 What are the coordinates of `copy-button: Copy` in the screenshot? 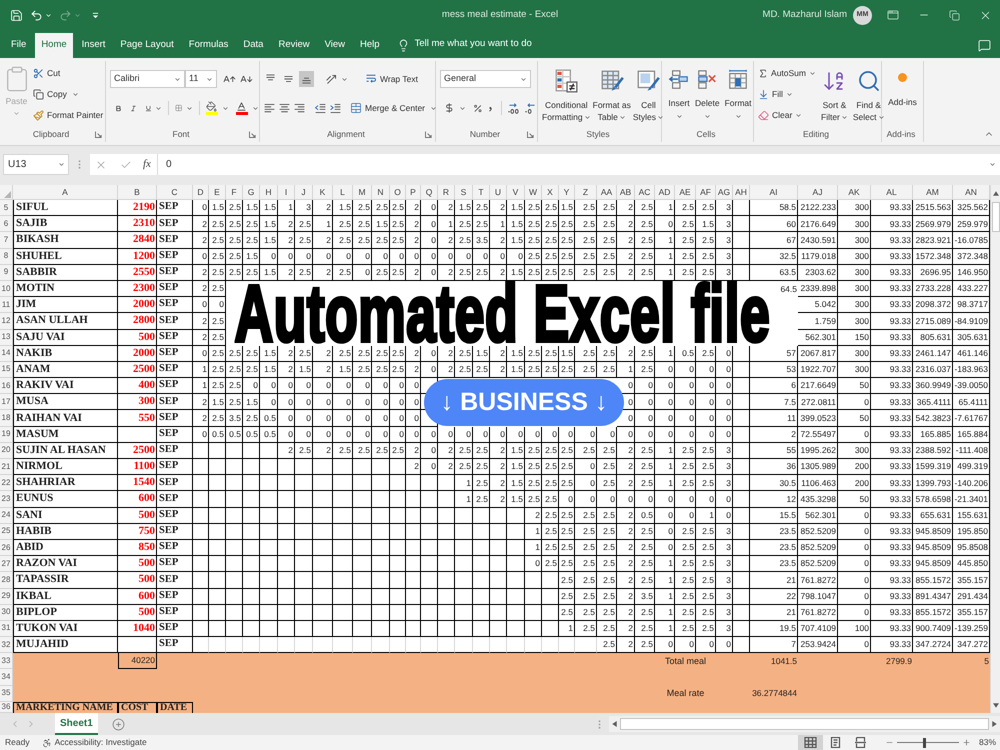 It's located at (68, 94).